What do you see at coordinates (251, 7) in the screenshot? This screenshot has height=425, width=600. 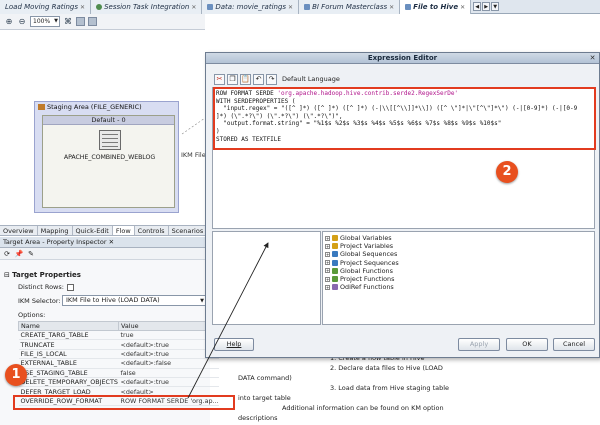 I see `tab-data-movie-ratings: Data: movie_ratings ✕` at bounding box center [251, 7].